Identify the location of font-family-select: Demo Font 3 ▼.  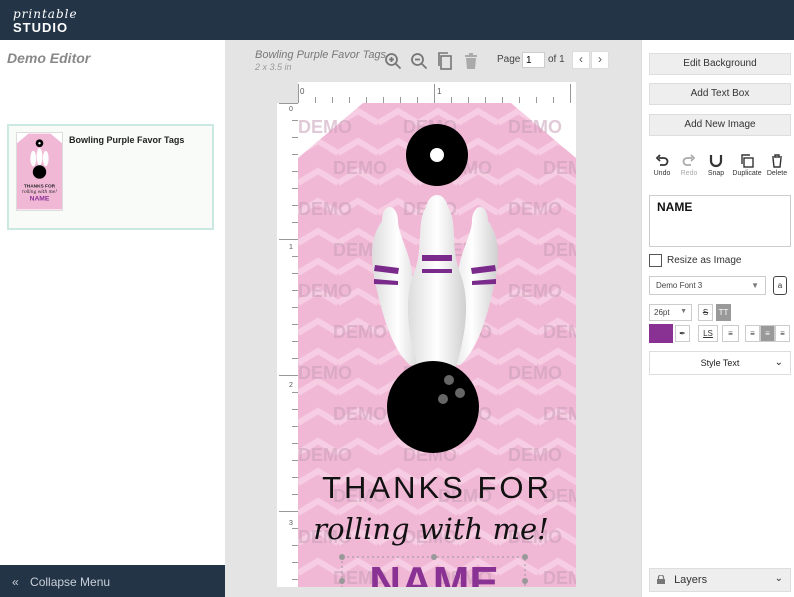
(707, 285).